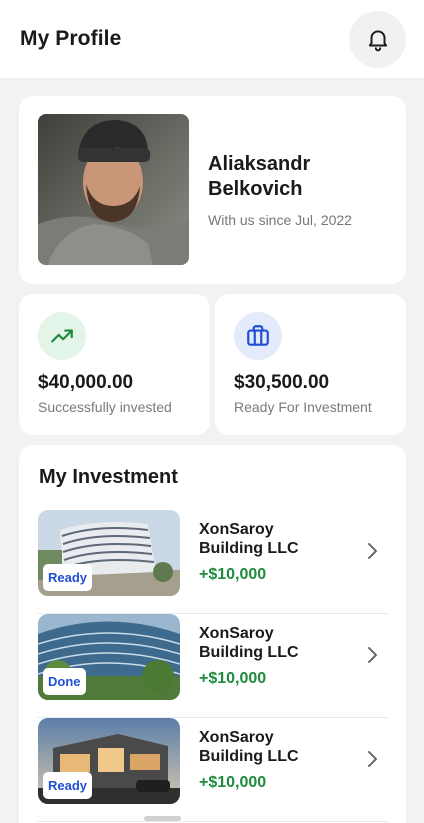  I want to click on notifications-button, so click(377, 39).